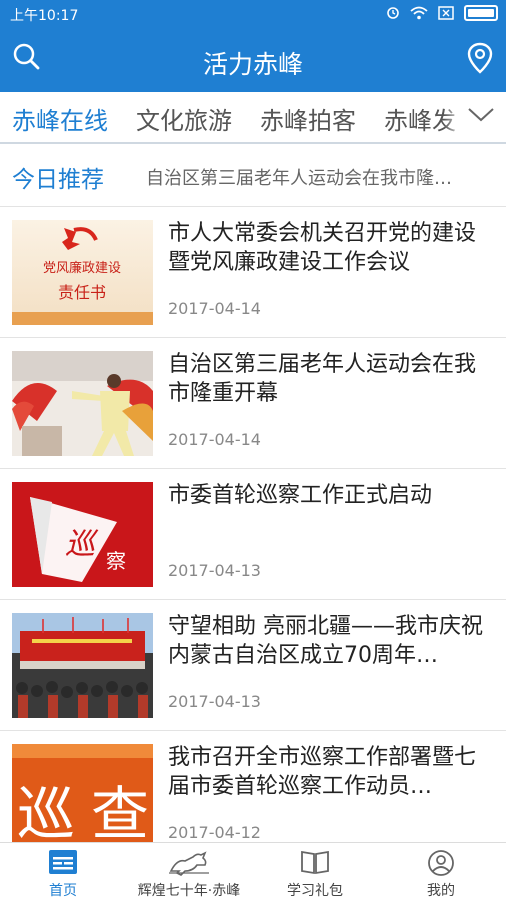 The image size is (506, 901). What do you see at coordinates (481, 13) in the screenshot?
I see `battery-icon` at bounding box center [481, 13].